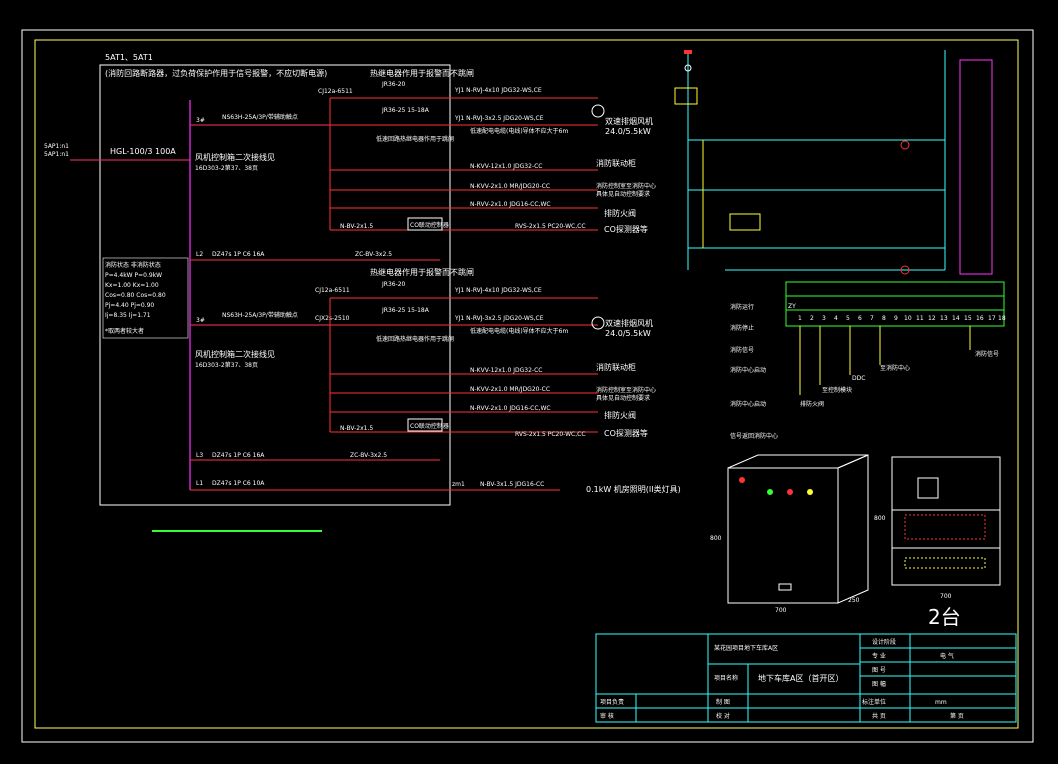 The image size is (1058, 764). Describe the element at coordinates (992, 318) in the screenshot. I see `terminal-number: 17` at that location.